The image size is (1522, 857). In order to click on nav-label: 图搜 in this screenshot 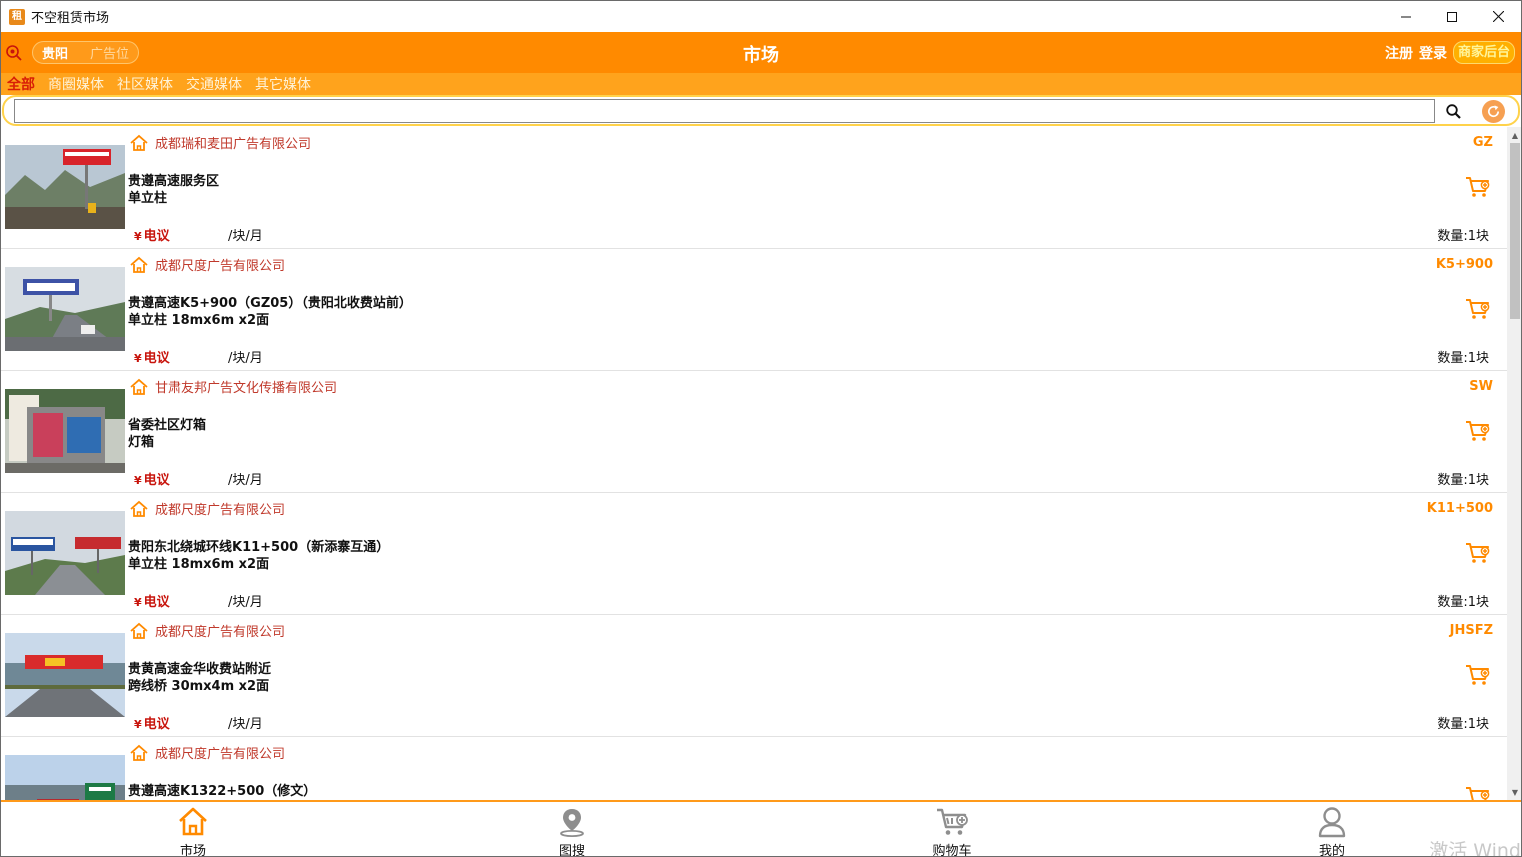, I will do `click(571, 850)`.